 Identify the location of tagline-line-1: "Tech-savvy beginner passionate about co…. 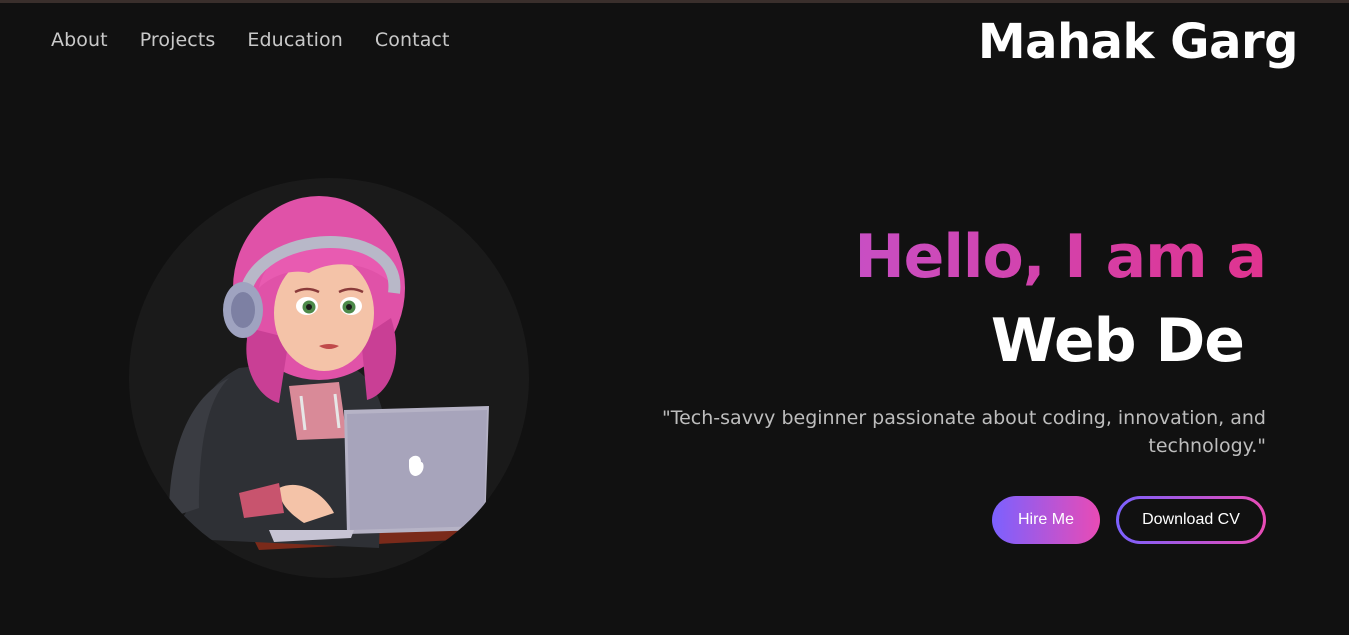
(964, 418).